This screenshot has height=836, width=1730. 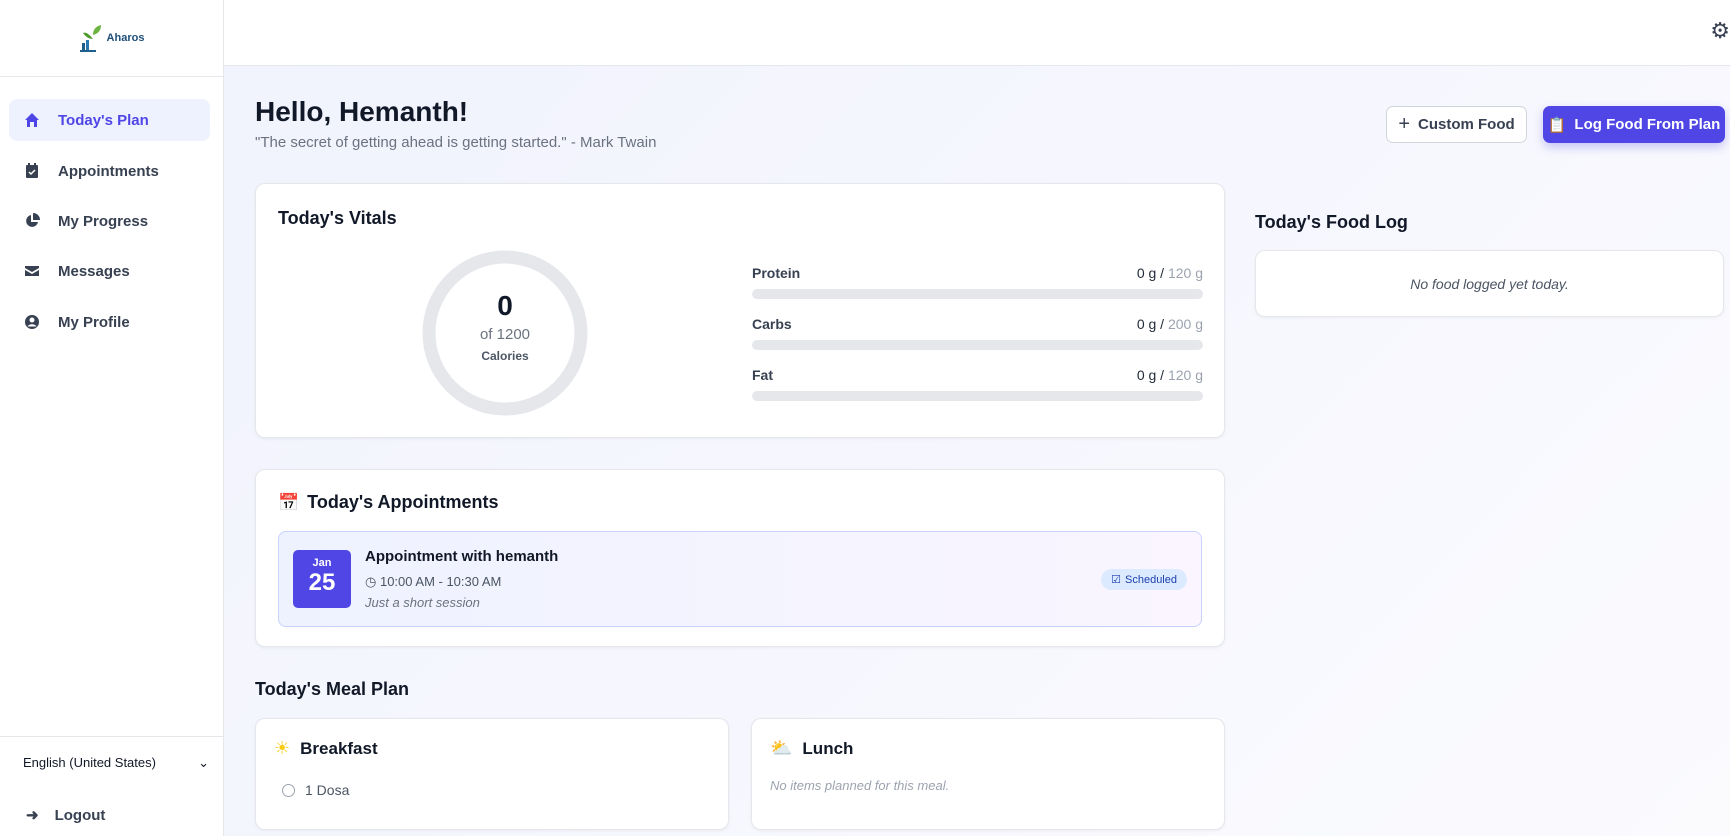 I want to click on clipboard-icon: 📋, so click(x=1557, y=125).